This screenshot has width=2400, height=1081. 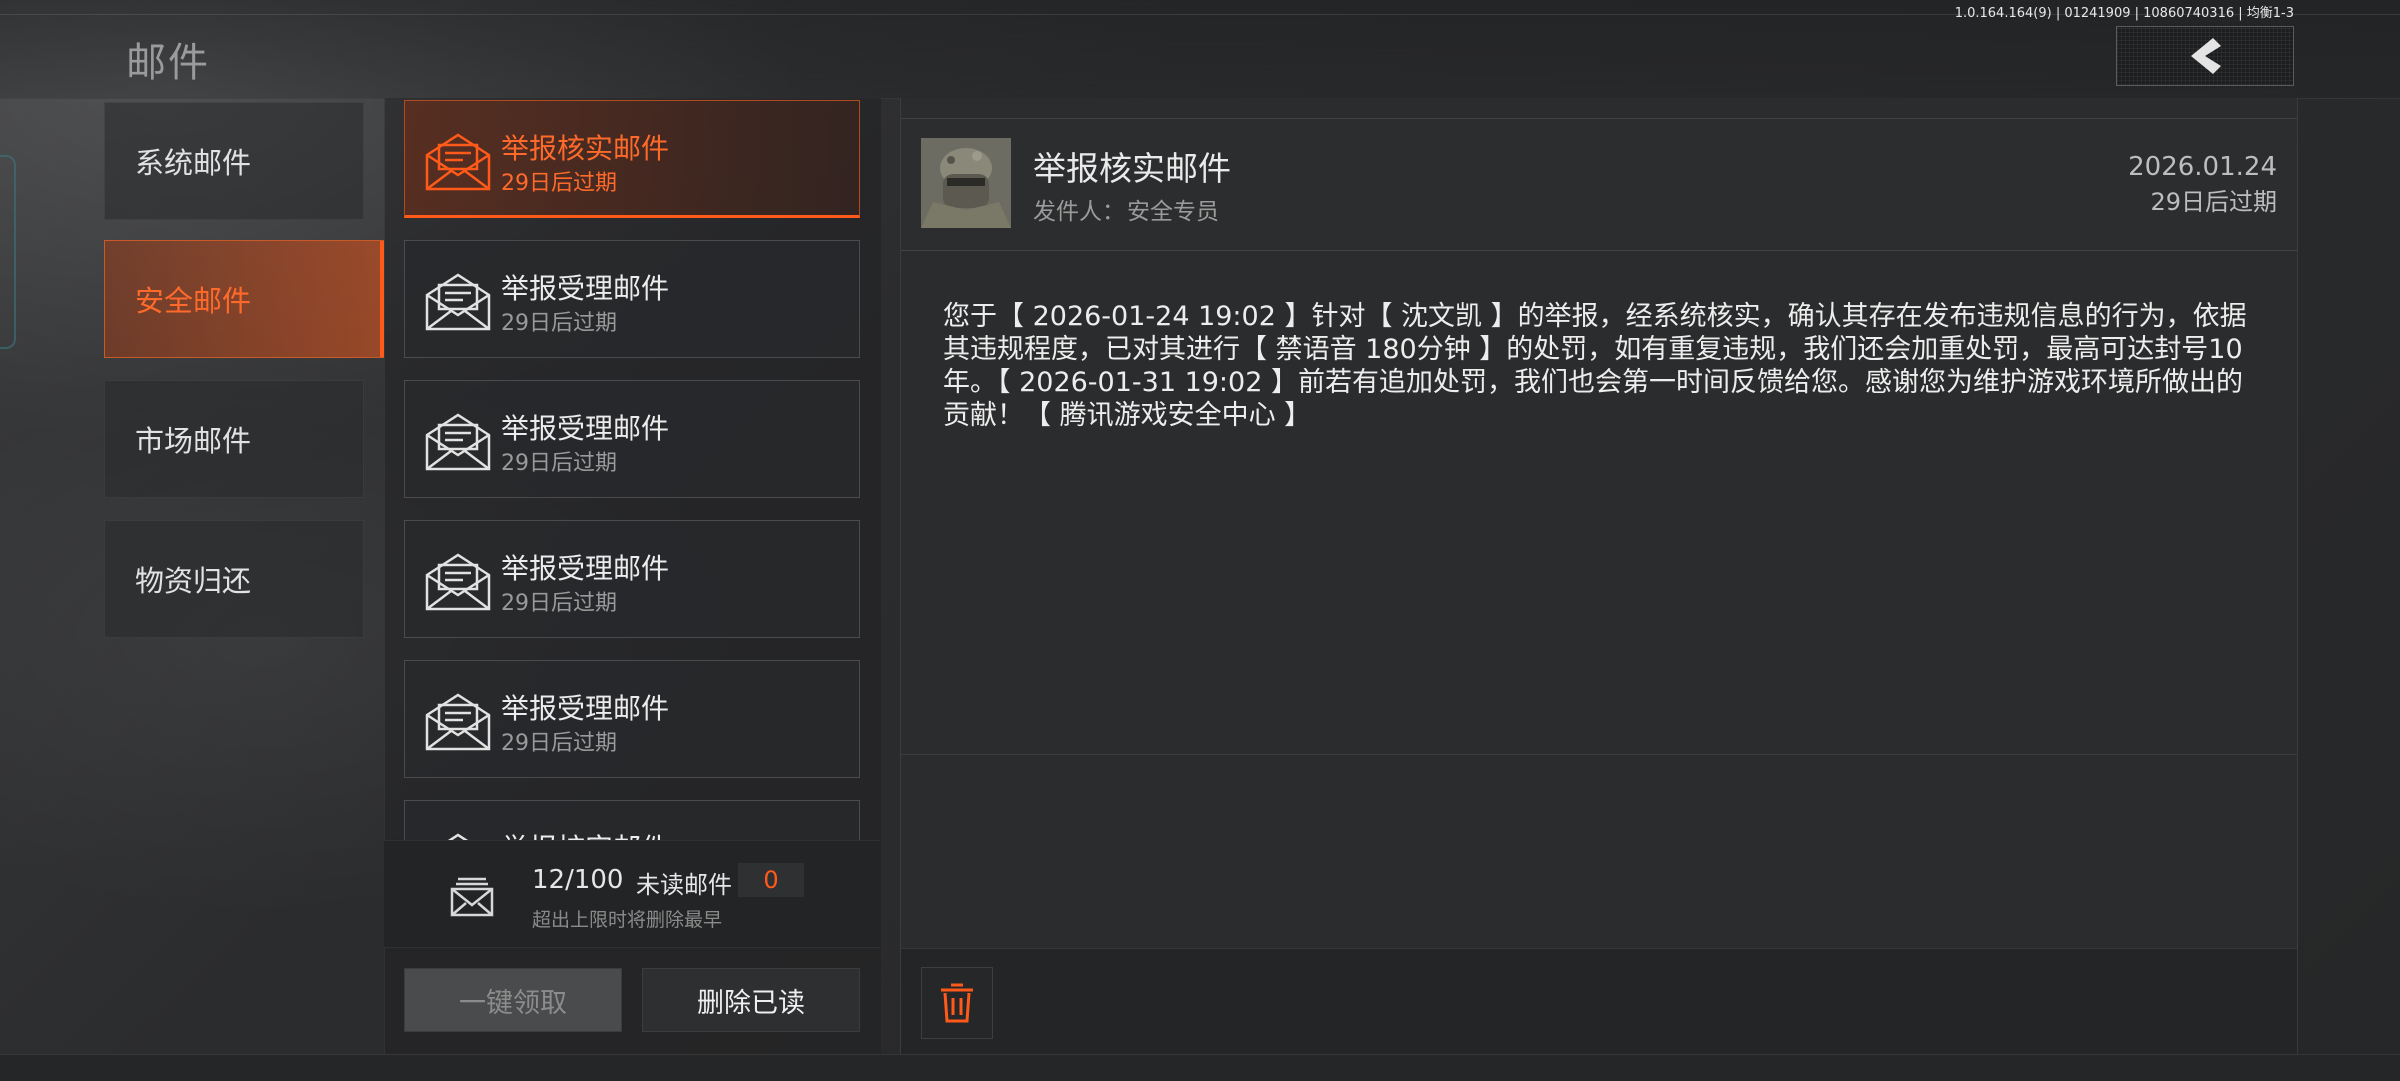 I want to click on mail-detail-title: 举报核实邮件, so click(x=1132, y=168).